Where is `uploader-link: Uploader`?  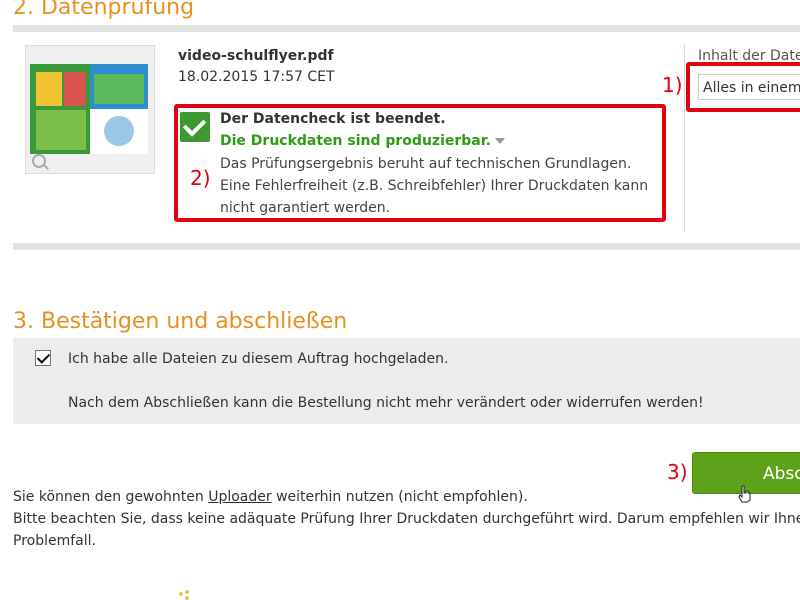
uploader-link: Uploader is located at coordinates (239, 497).